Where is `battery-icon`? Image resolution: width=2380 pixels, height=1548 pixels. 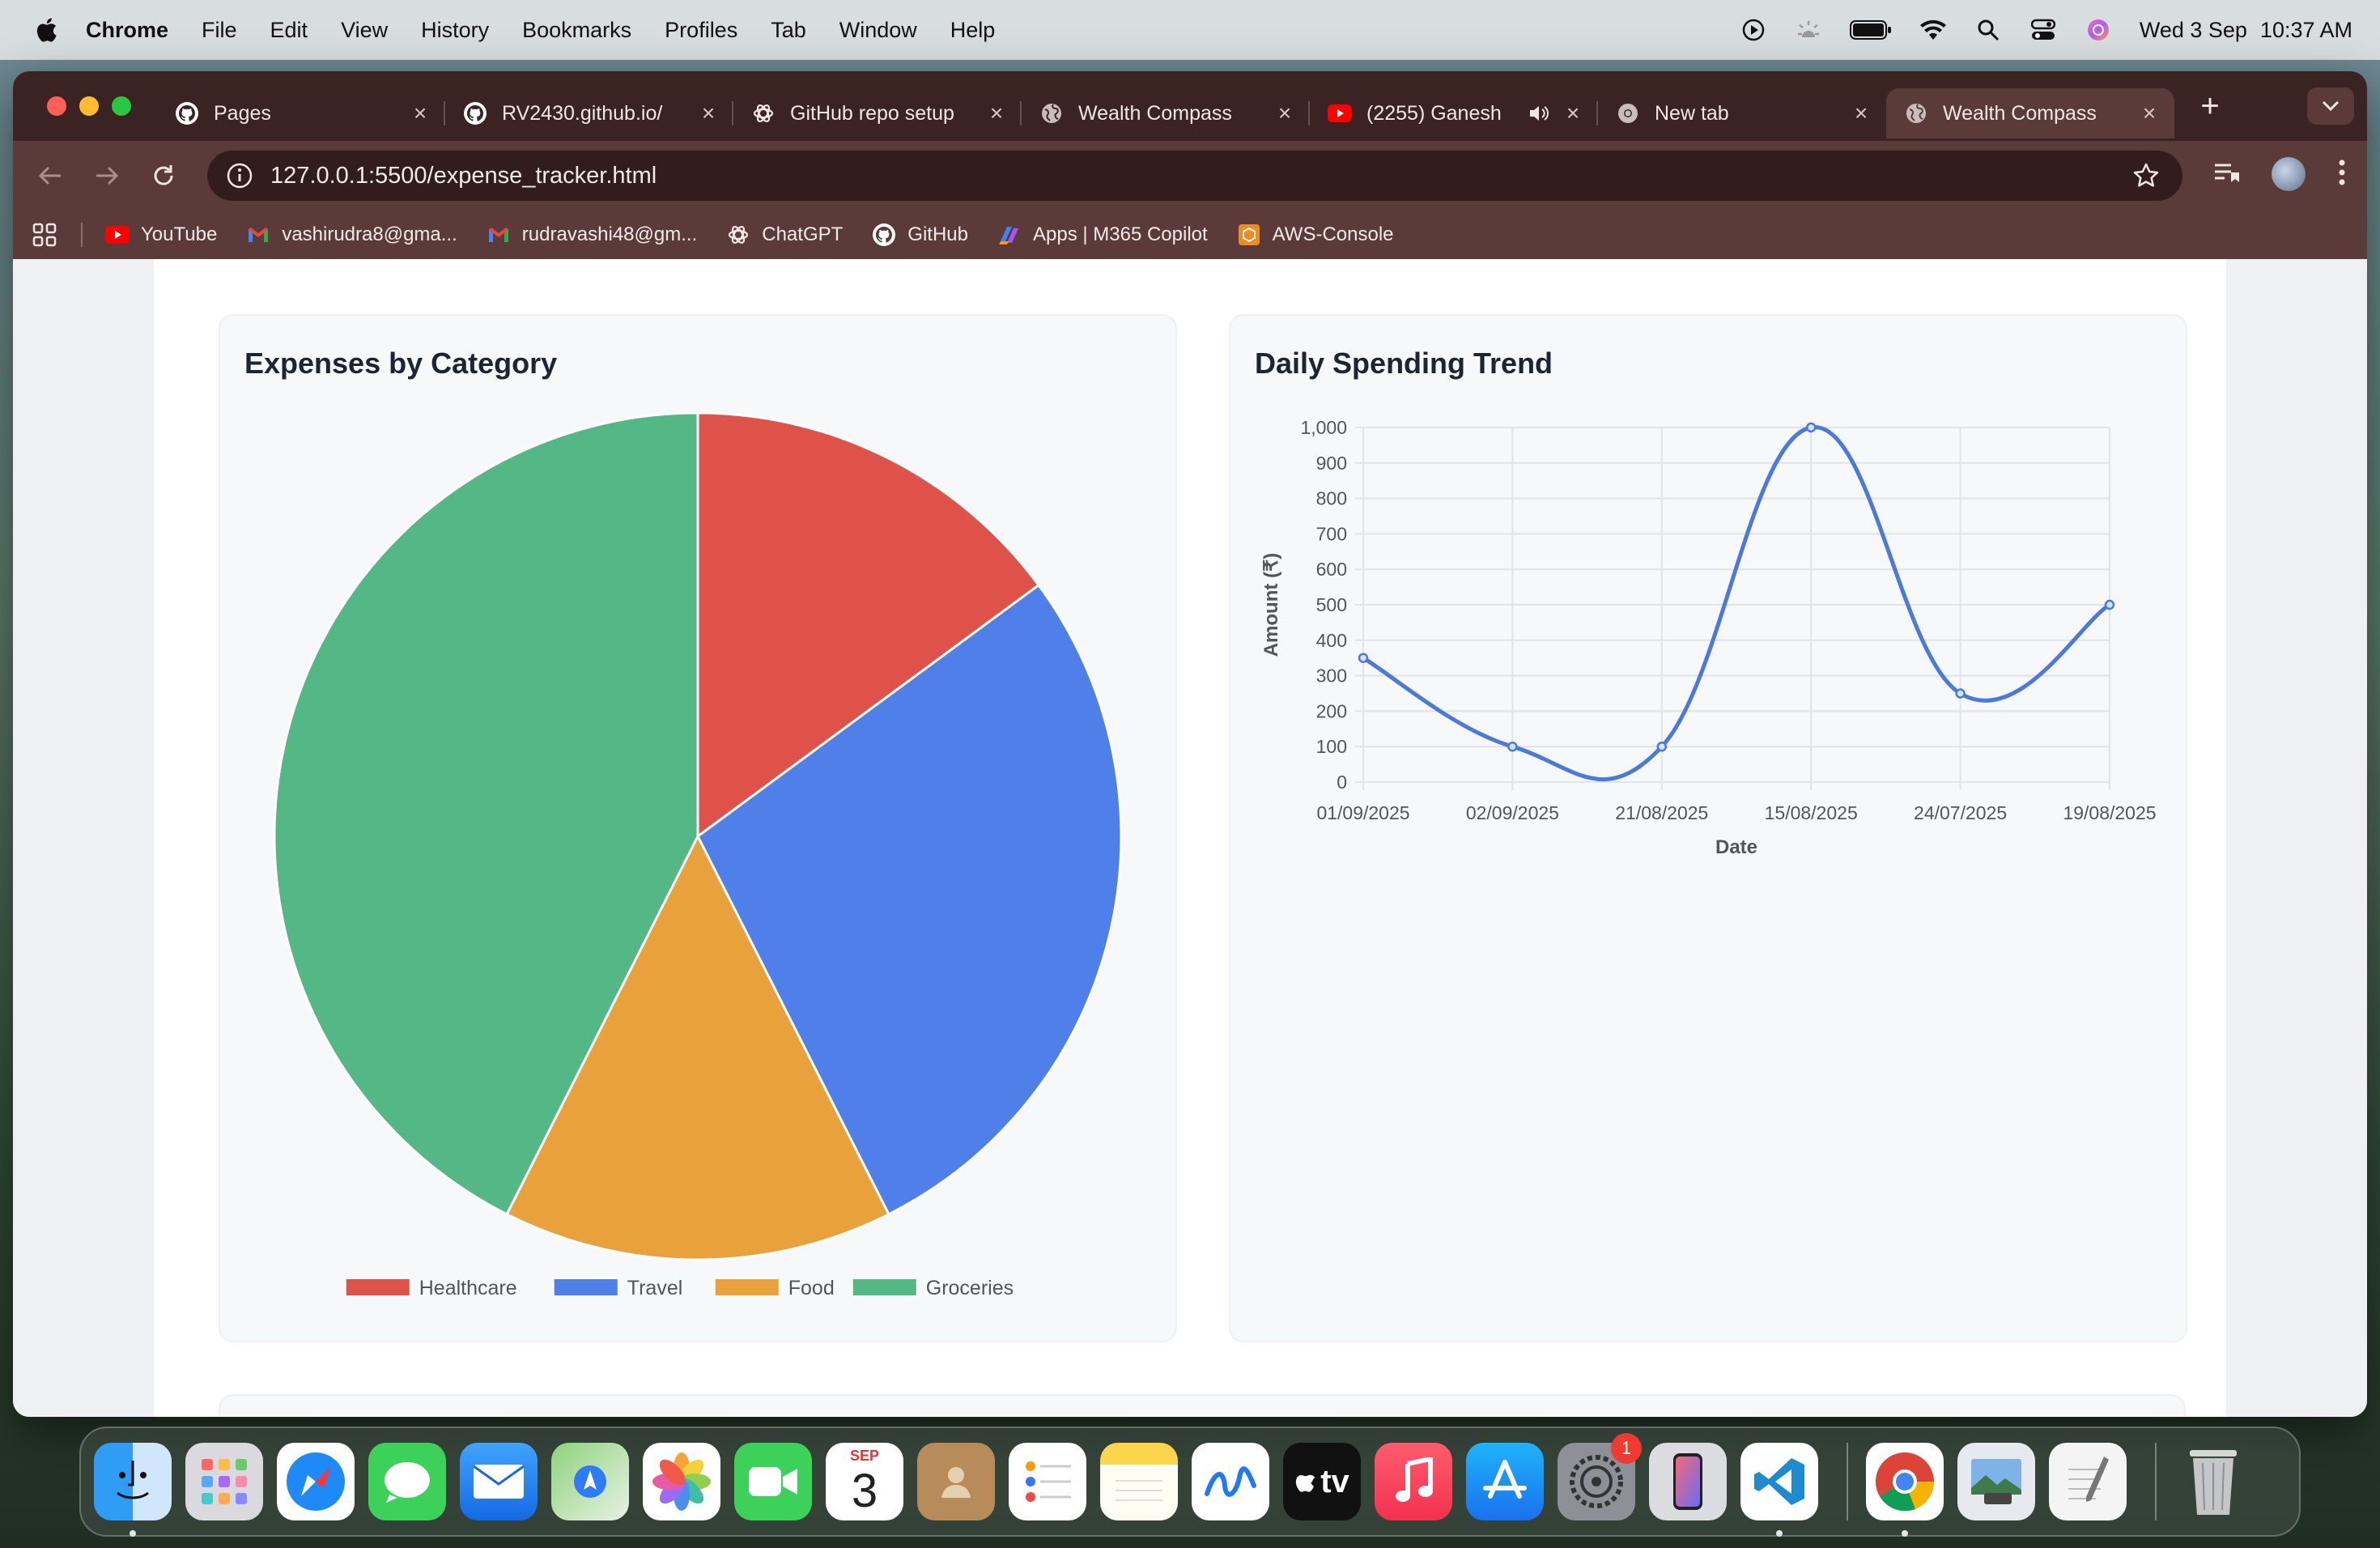
battery-icon is located at coordinates (1870, 30).